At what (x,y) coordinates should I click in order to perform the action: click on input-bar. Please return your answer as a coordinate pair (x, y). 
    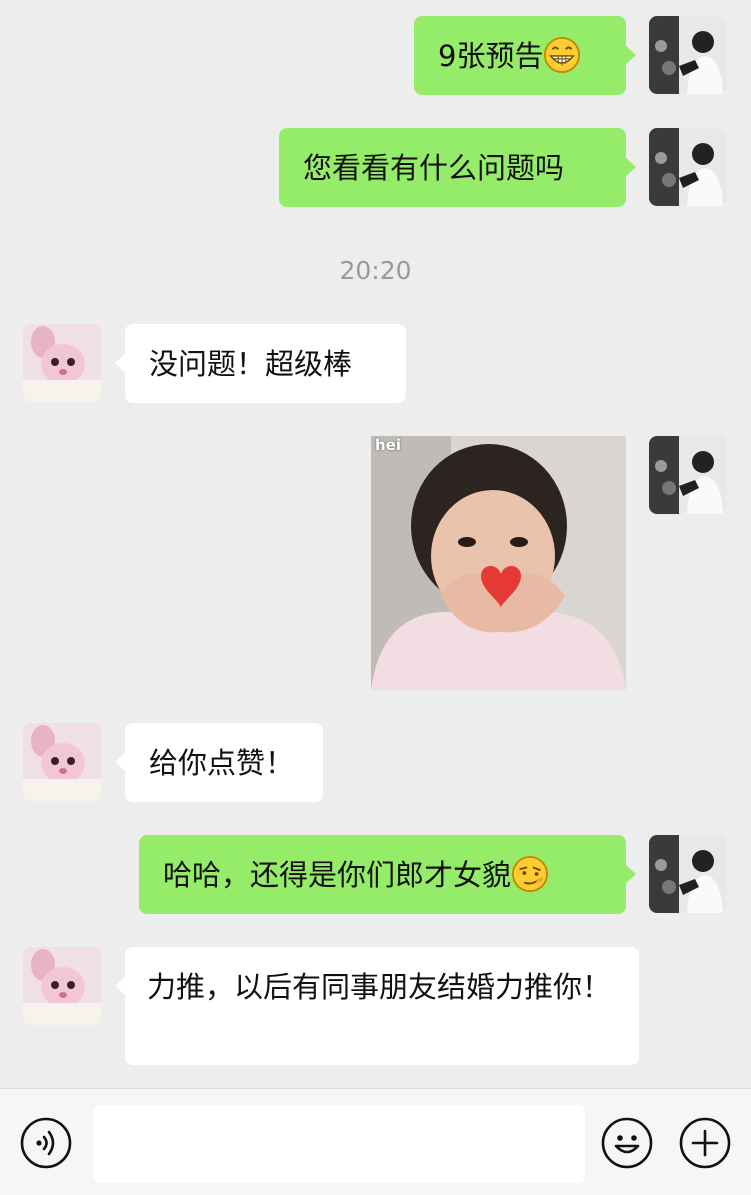
    Looking at the image, I should click on (375, 1141).